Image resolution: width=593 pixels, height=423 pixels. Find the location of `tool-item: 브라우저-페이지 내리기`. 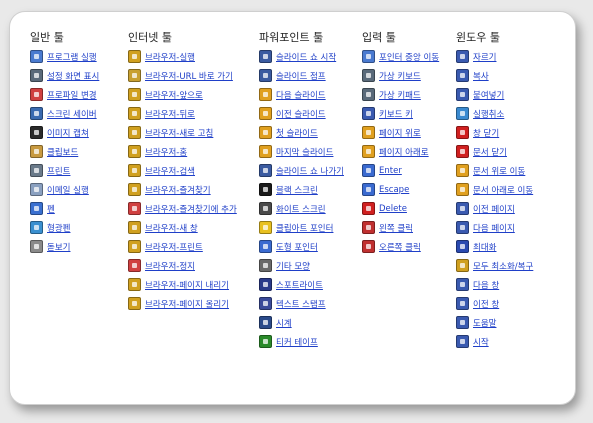

tool-item: 브라우저-페이지 내리기 is located at coordinates (182, 284).